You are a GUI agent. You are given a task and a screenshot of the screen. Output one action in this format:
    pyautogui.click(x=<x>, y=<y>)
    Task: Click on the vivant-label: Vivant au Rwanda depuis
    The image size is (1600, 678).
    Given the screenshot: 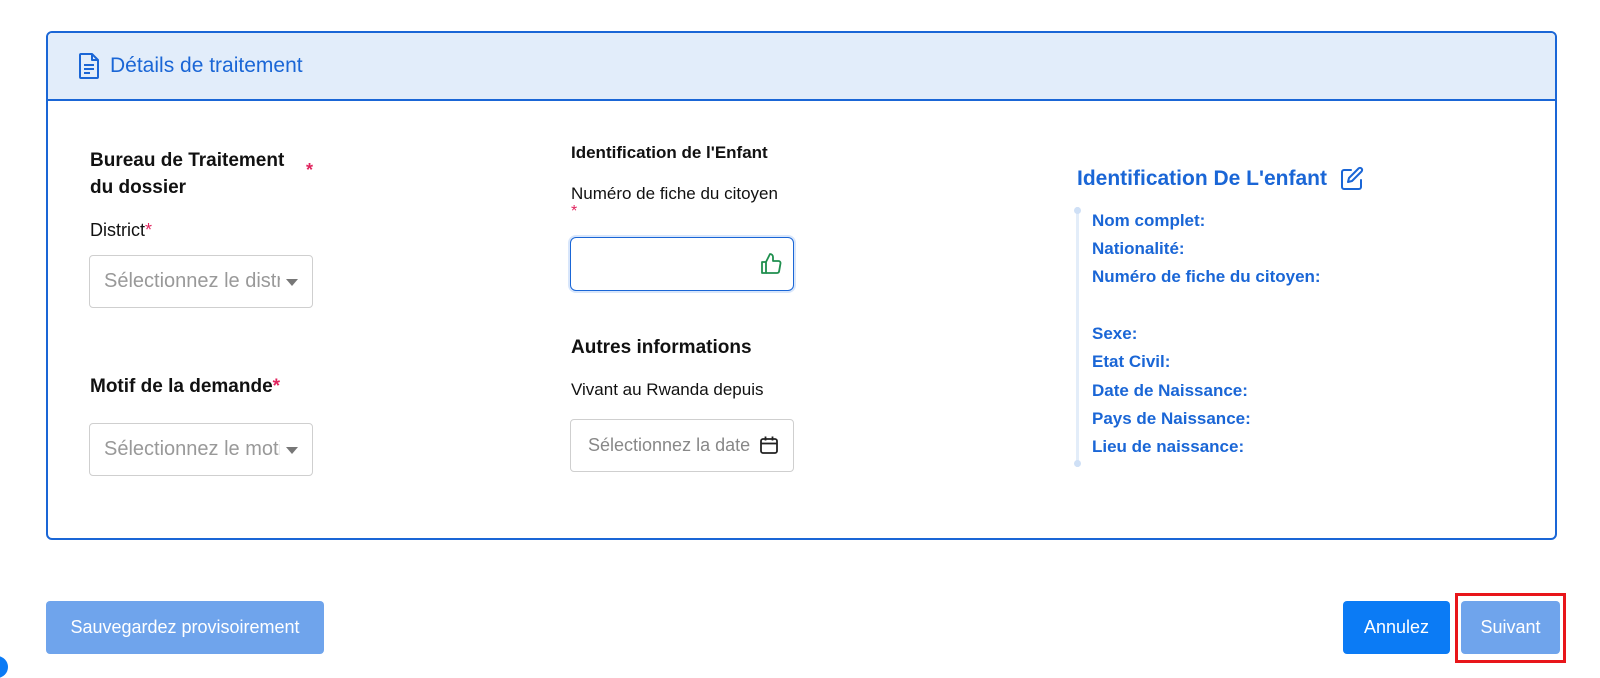 What is the action you would take?
    pyautogui.click(x=667, y=389)
    